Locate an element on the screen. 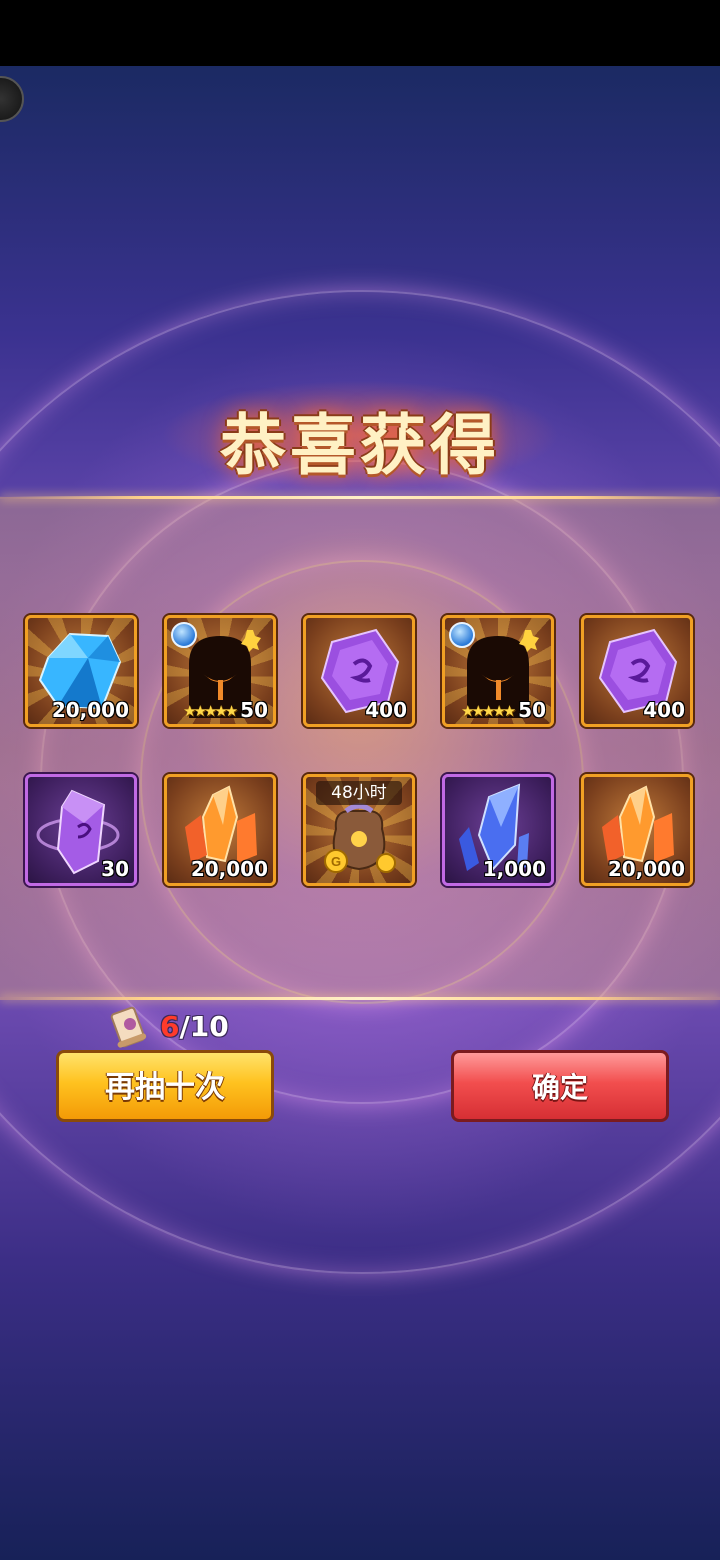 The height and width of the screenshot is (1560, 720). reward-item: G 48小时 is located at coordinates (359, 830).